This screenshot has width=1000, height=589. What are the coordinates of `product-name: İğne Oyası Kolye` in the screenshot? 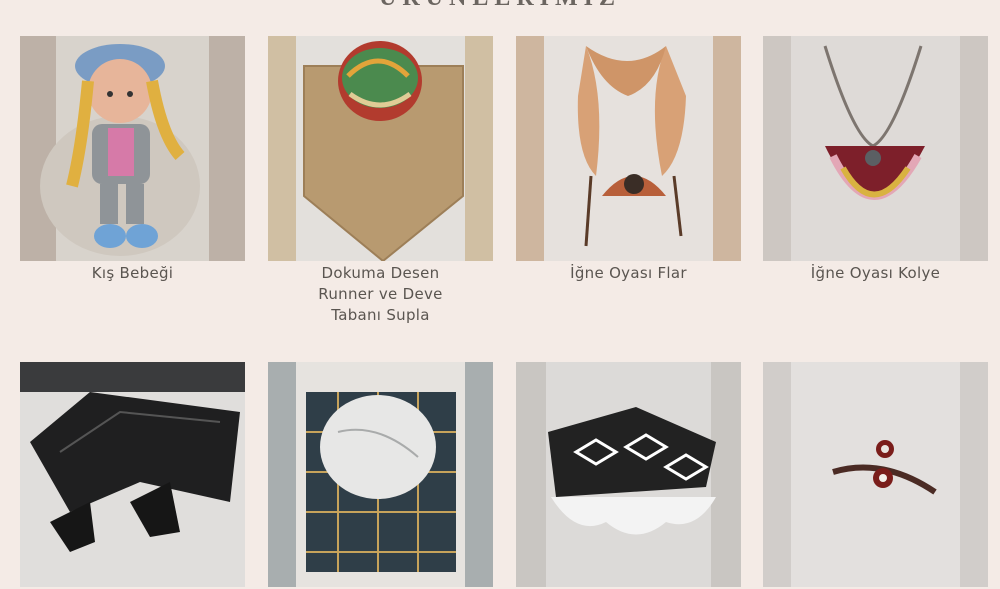 It's located at (875, 273).